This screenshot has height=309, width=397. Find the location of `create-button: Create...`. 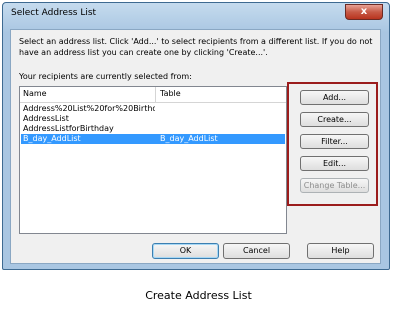

create-button: Create... is located at coordinates (334, 119).